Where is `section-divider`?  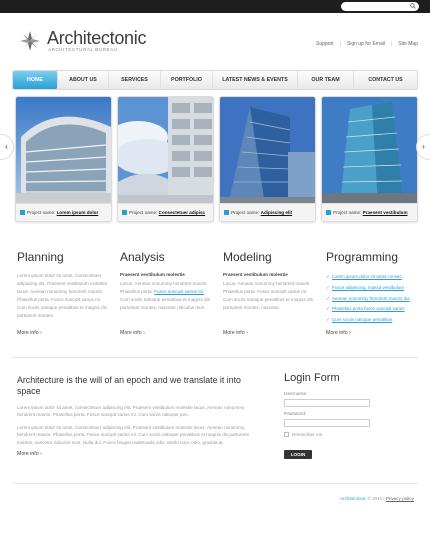
section-divider is located at coordinates (215, 357).